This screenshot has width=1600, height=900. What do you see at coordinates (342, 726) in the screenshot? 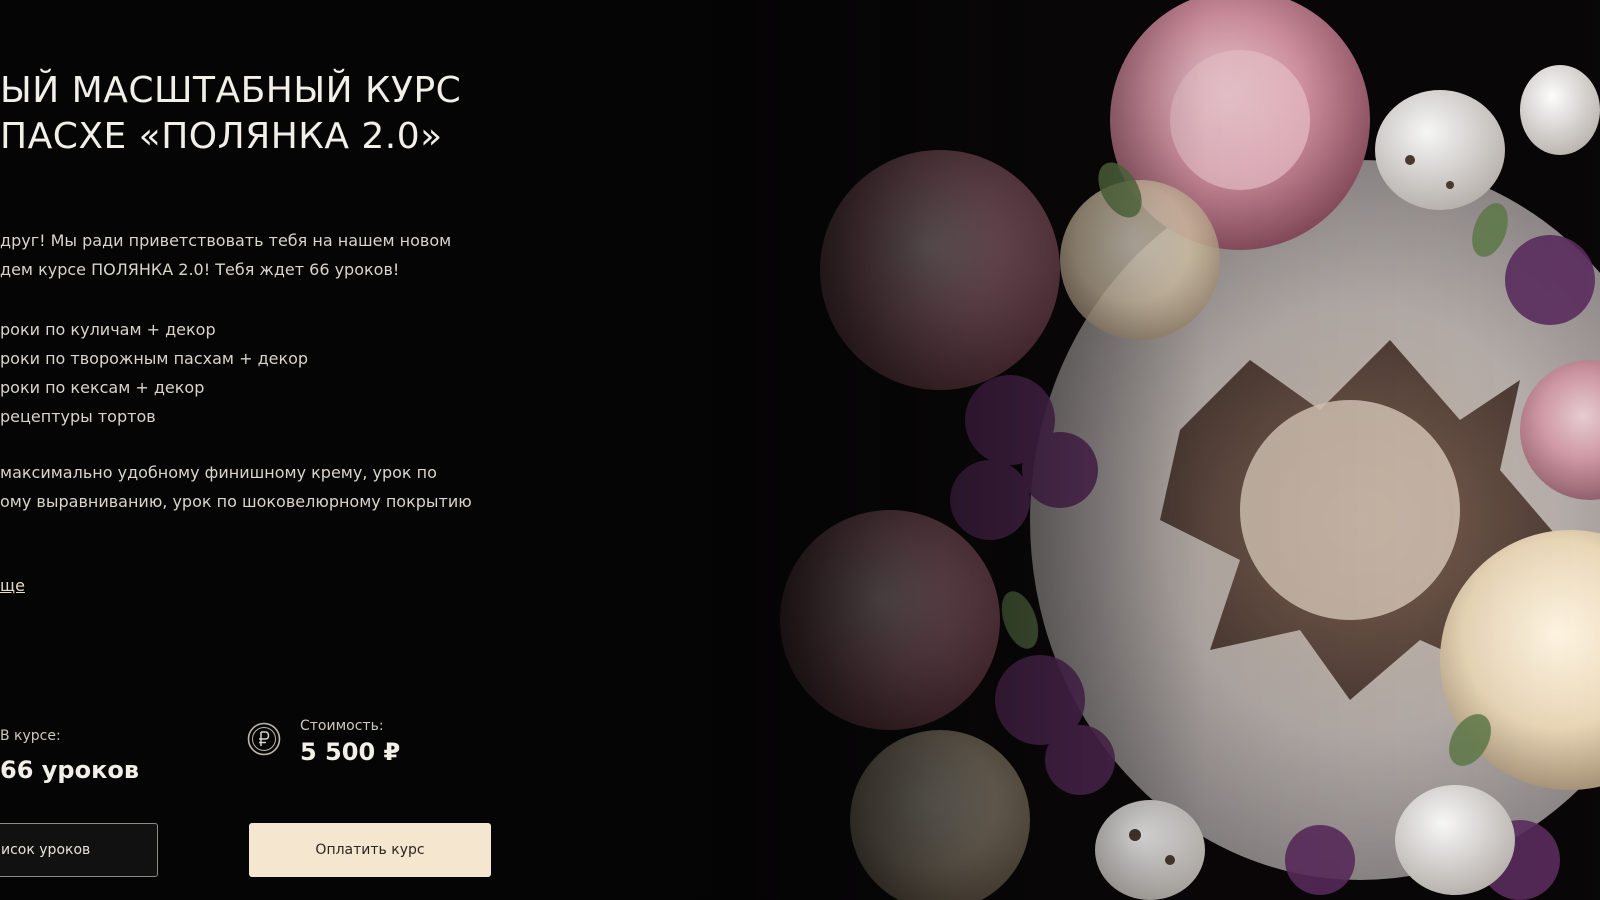
I see `price-label: Стоимость:` at bounding box center [342, 726].